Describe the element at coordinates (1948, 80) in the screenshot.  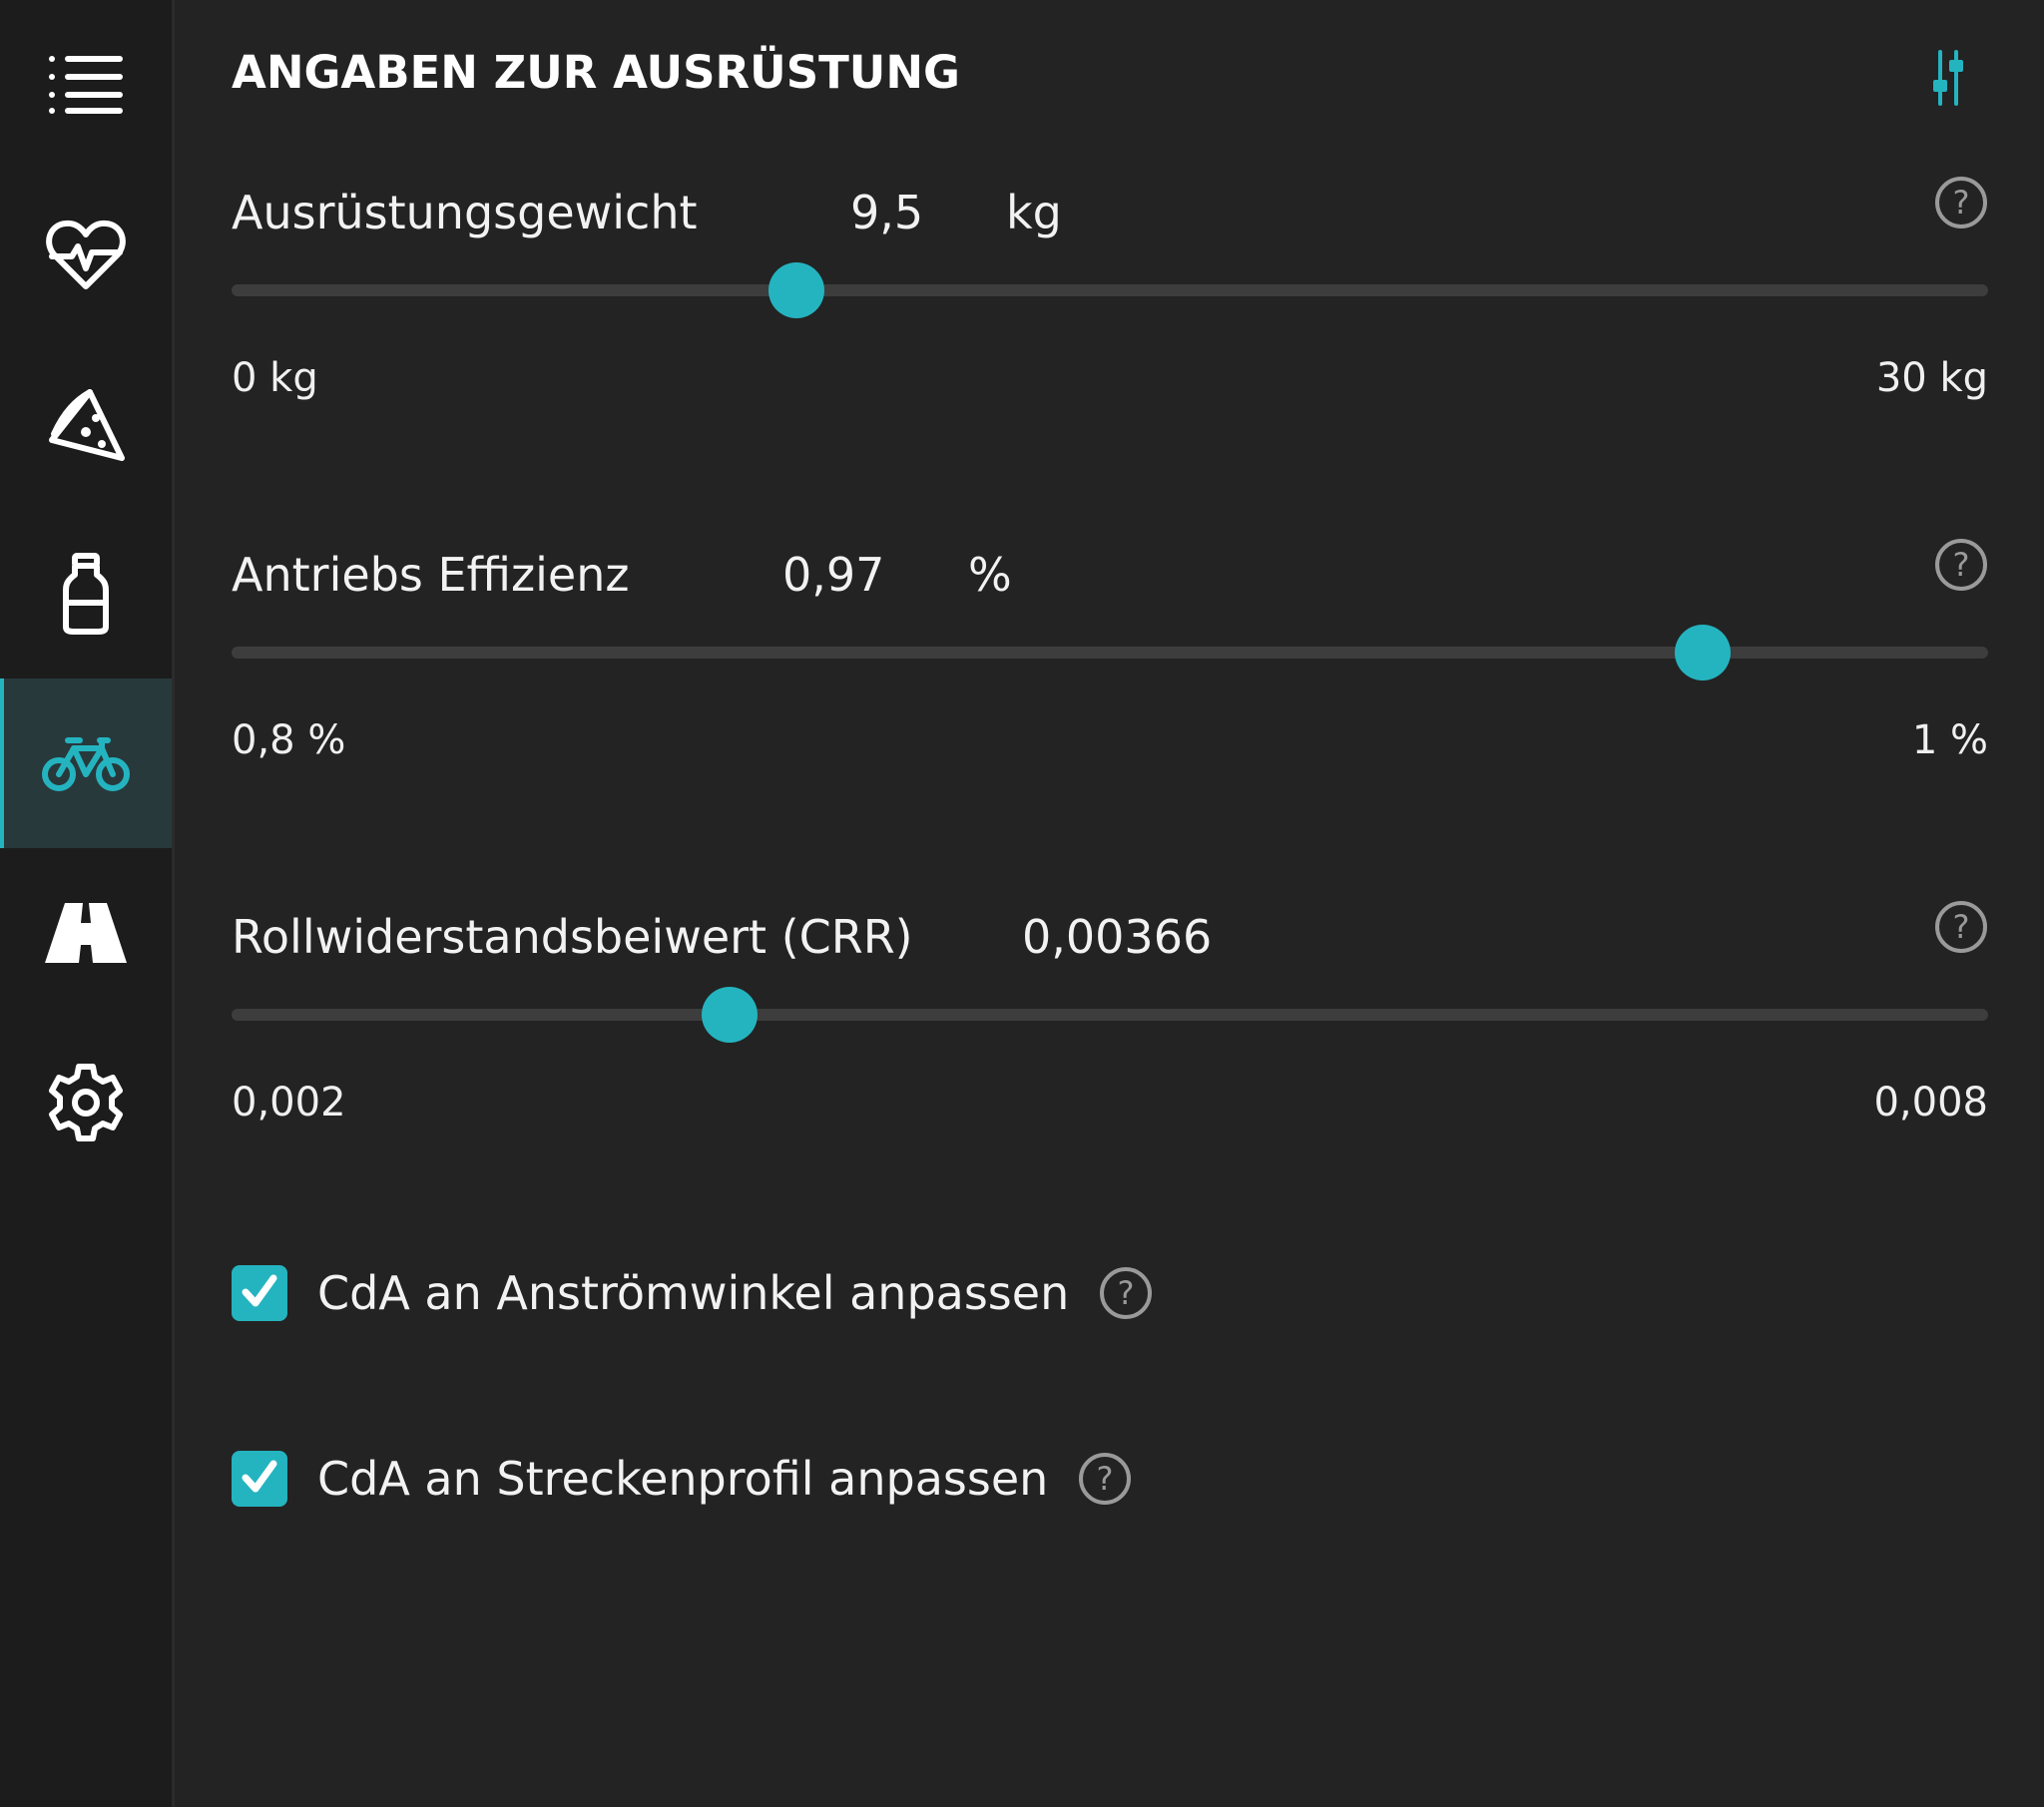
I see `sliders-icon` at that location.